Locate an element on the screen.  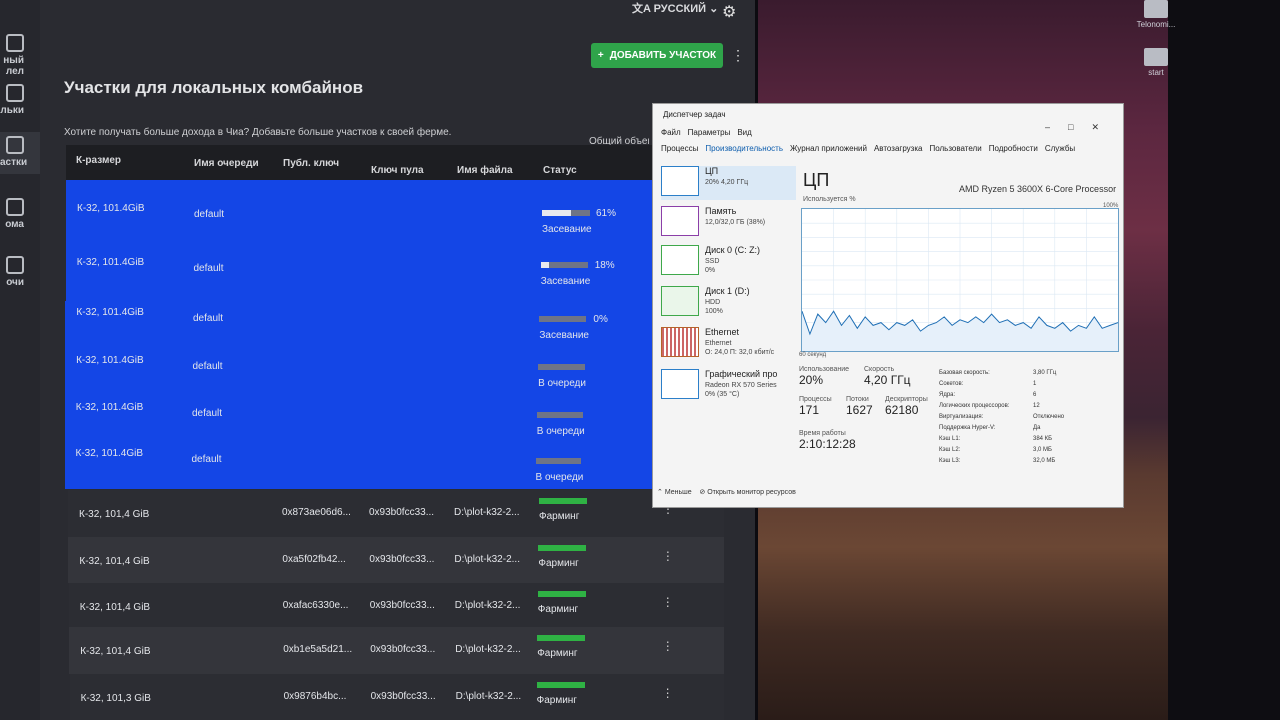
tab: Автозагрузка is located at coordinates (898, 148).